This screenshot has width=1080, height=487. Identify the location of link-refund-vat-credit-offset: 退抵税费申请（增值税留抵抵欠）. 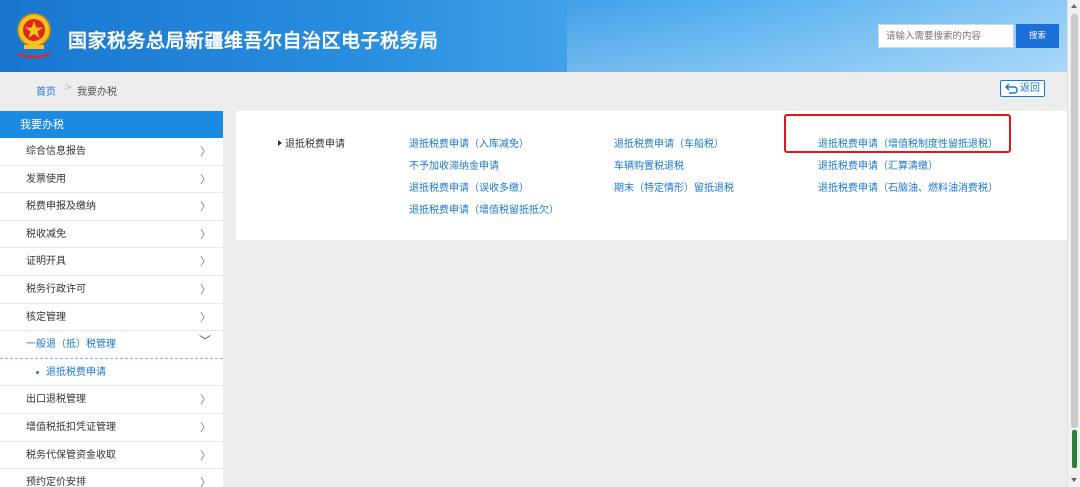
(484, 208).